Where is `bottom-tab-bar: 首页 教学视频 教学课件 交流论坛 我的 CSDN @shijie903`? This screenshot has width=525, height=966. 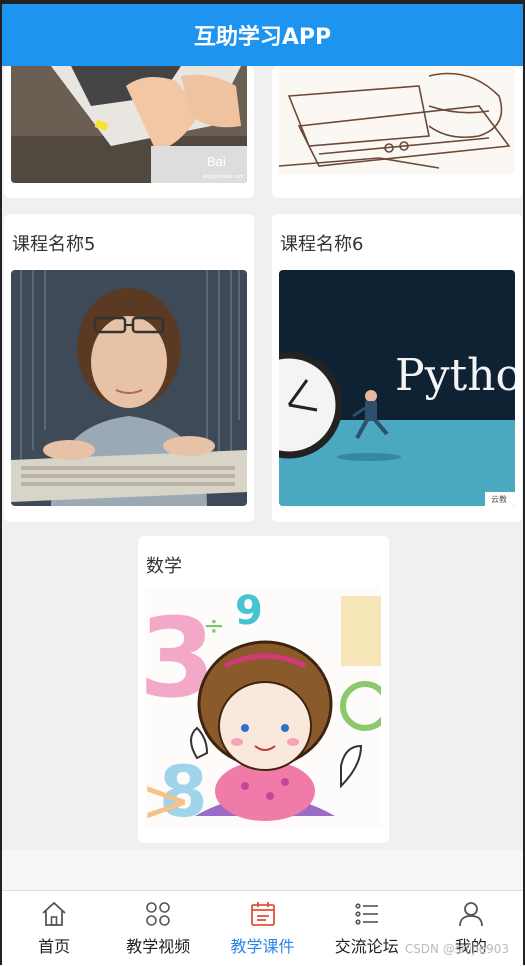
bottom-tab-bar: 首页 教学视频 教学课件 交流论坛 我的 CSDN @shijie903 is located at coordinates (262, 928).